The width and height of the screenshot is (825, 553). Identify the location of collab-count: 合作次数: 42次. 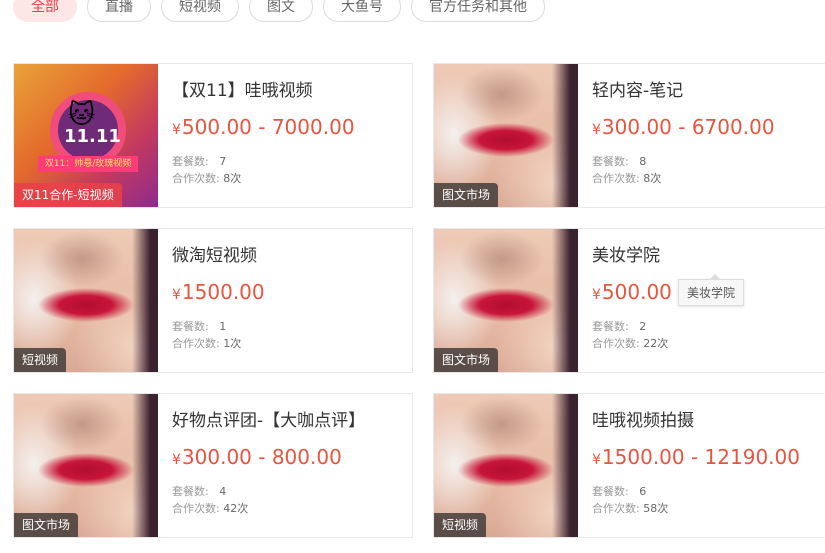
(210, 508).